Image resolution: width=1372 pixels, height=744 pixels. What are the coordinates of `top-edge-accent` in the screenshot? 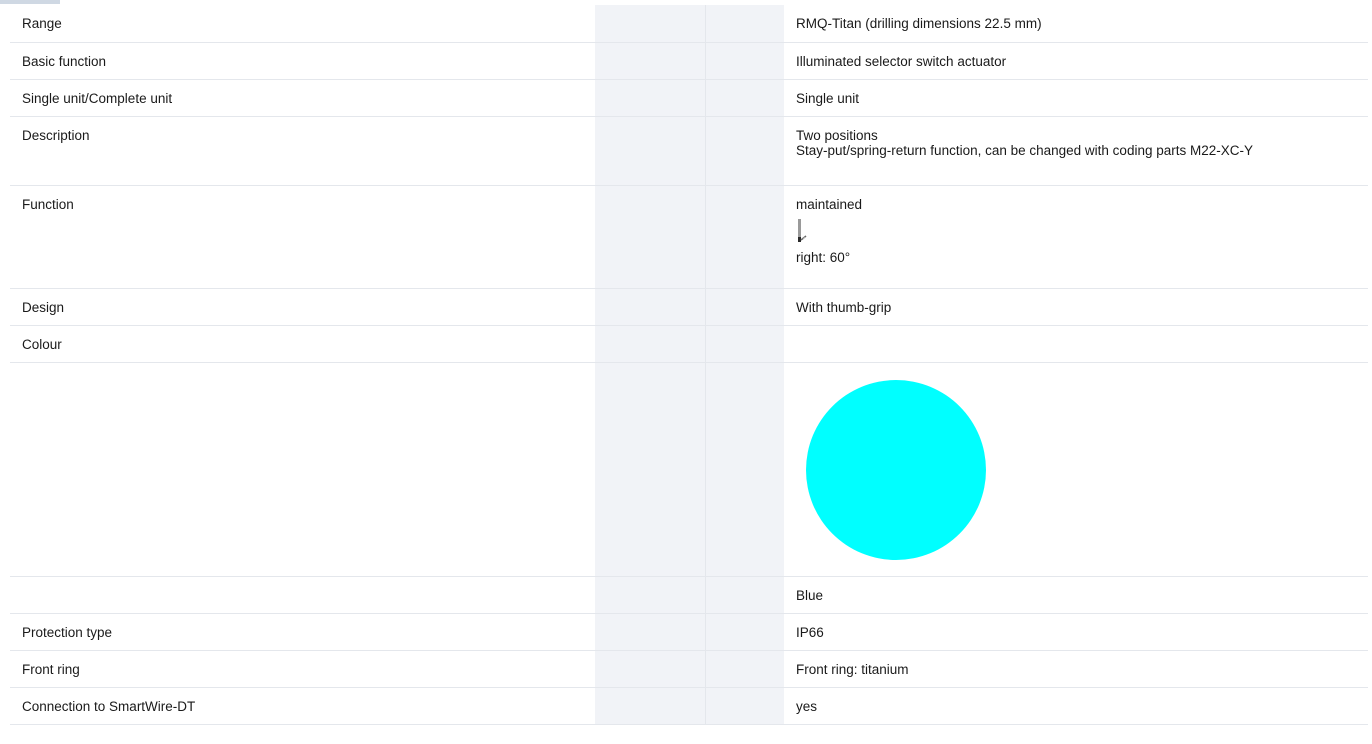 It's located at (30, 2).